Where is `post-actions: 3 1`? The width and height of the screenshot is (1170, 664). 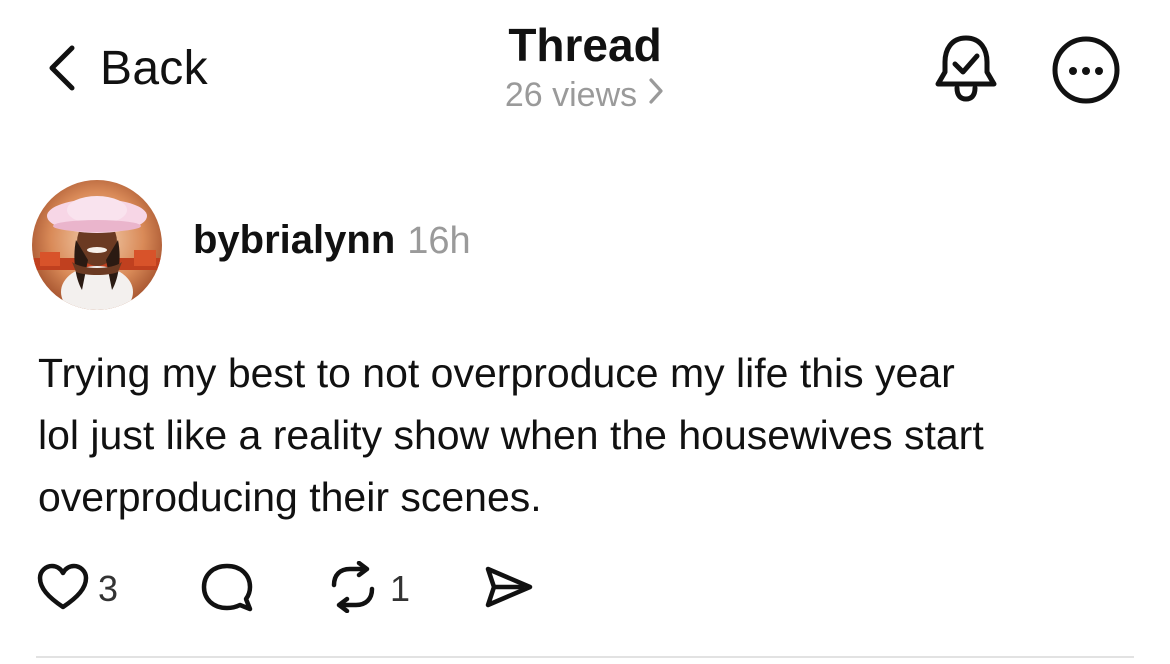
post-actions: 3 1 is located at coordinates (336, 589).